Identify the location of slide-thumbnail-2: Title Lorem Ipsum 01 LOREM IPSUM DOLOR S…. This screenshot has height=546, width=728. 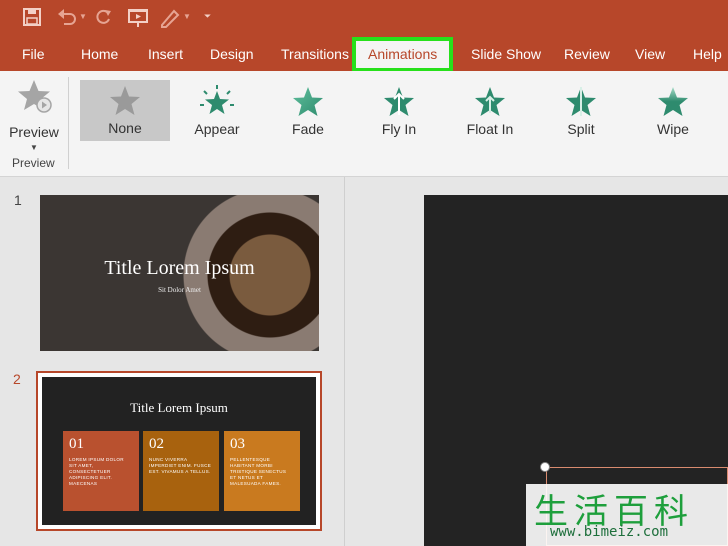
(179, 451).